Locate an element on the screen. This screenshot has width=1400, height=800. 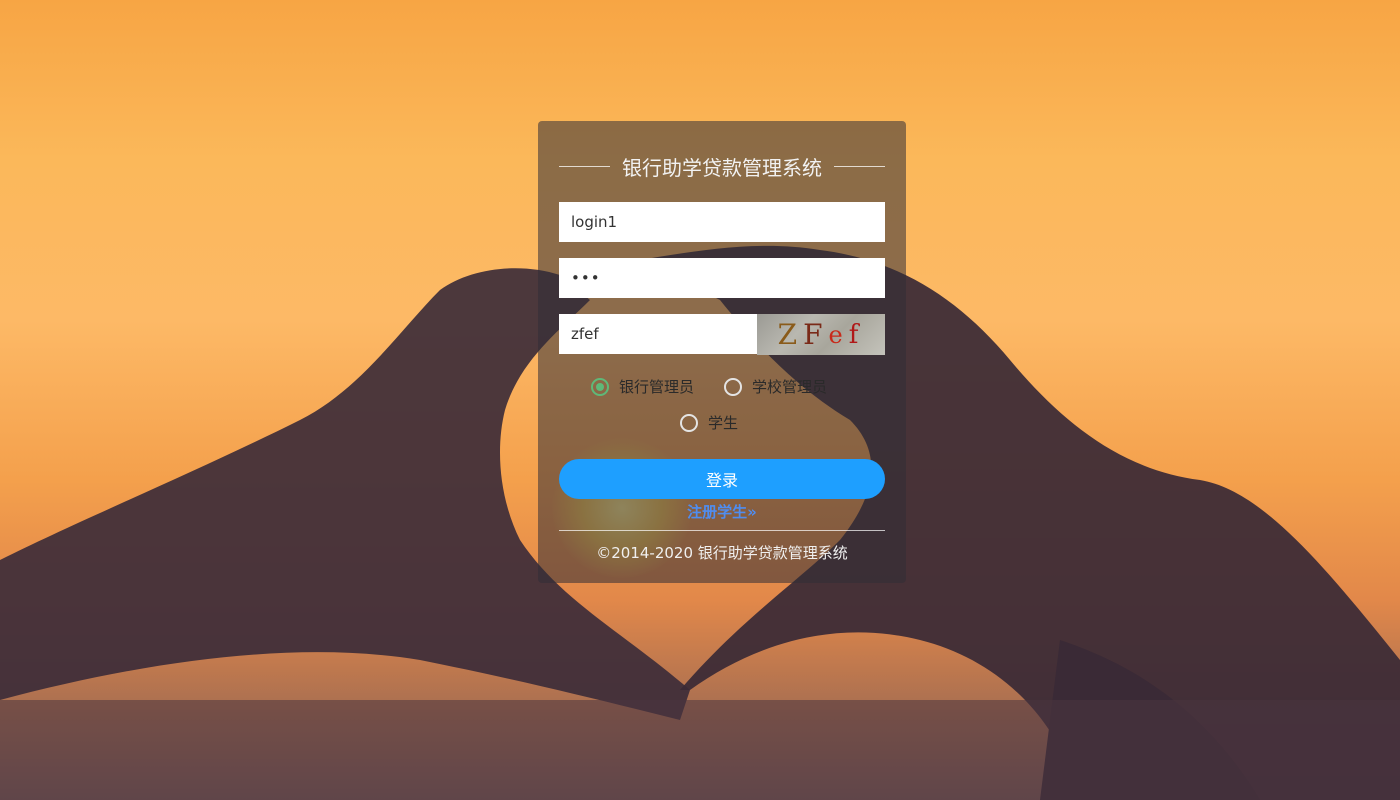
role-radio-student: 学生 is located at coordinates (709, 422).